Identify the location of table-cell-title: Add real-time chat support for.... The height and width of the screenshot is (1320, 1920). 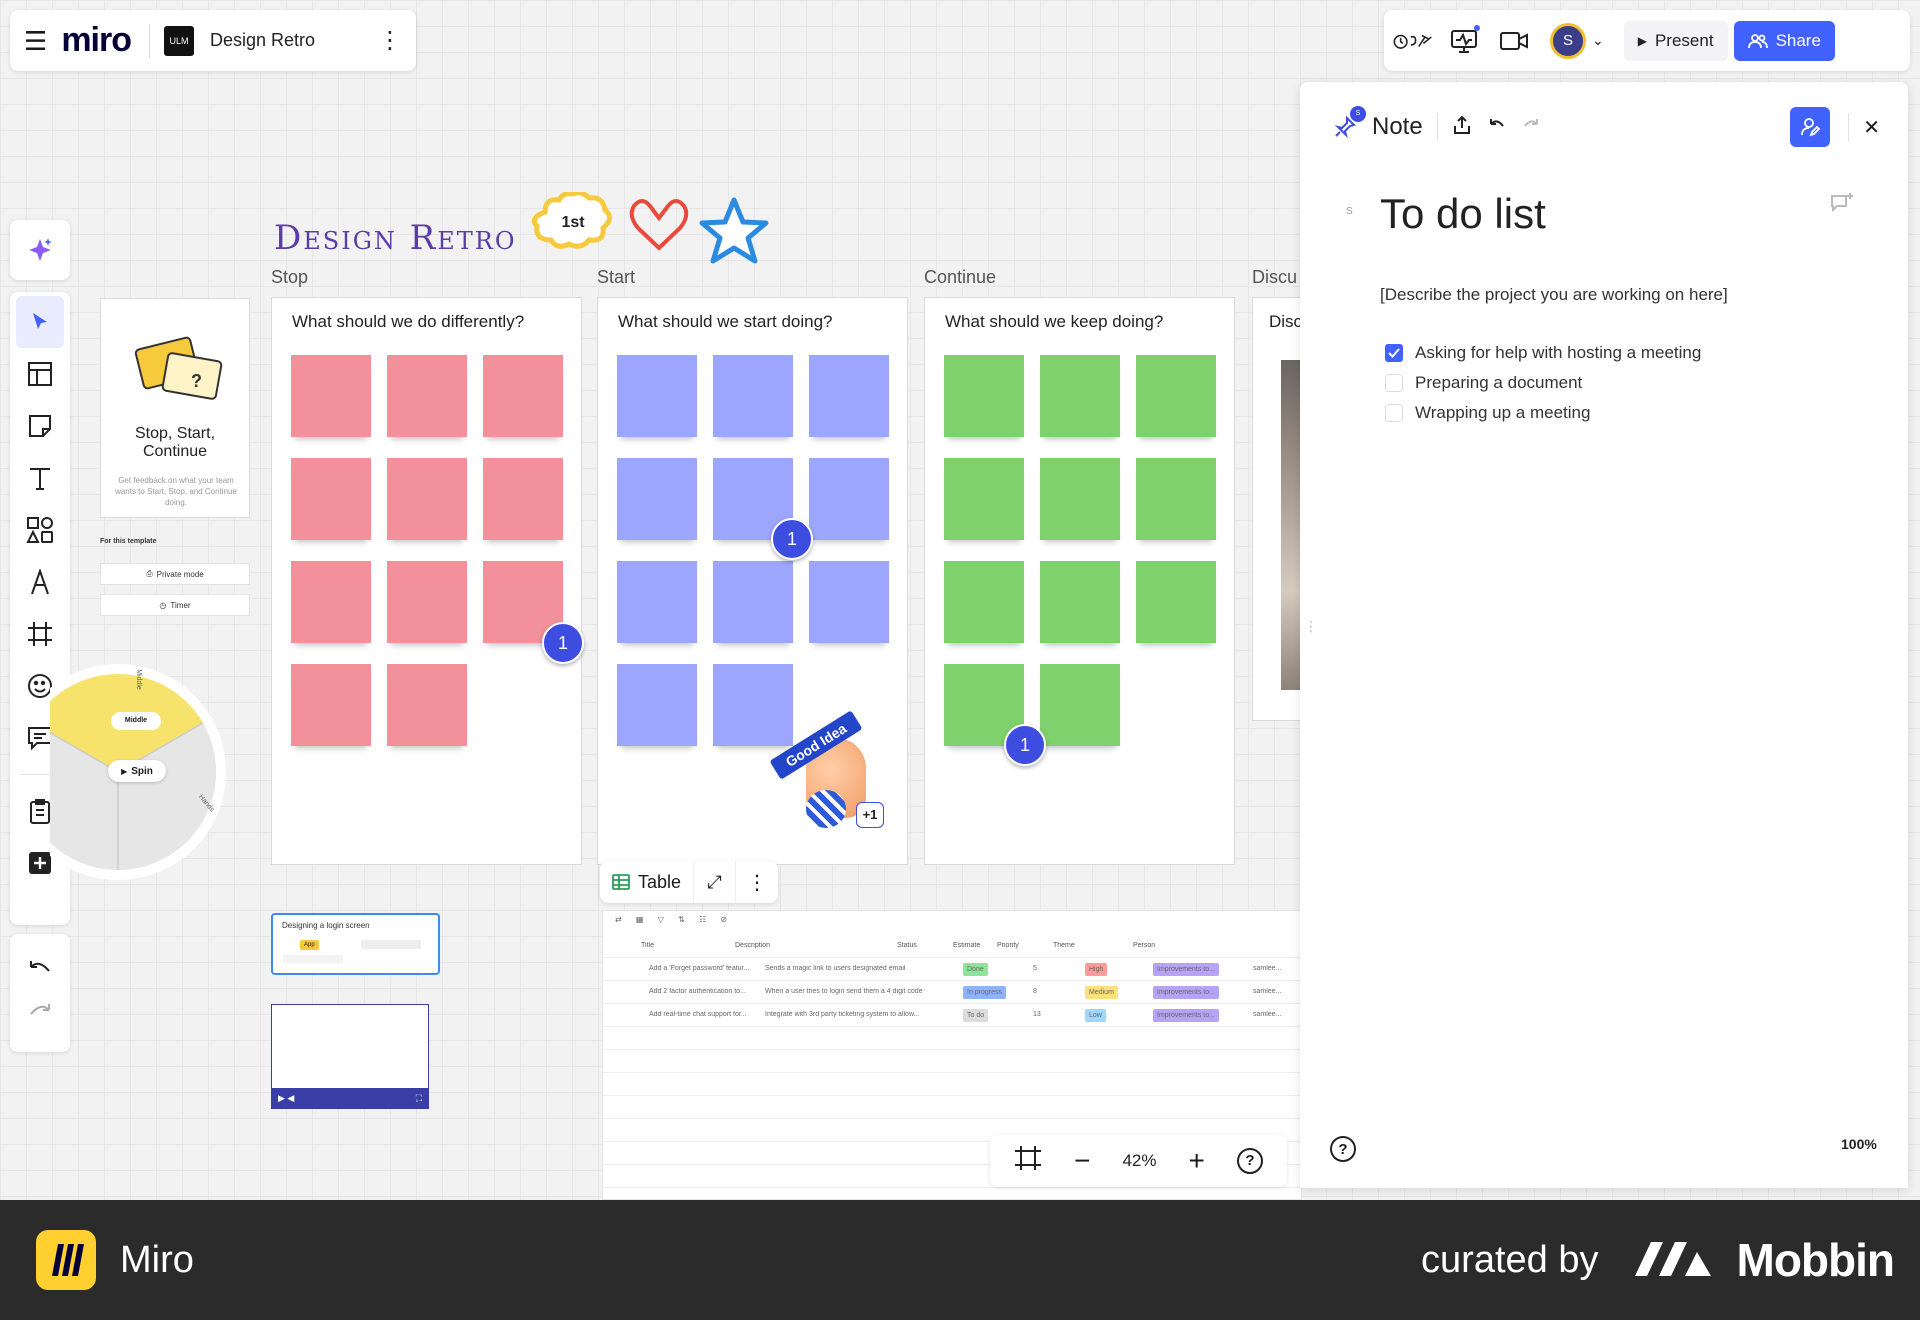
(698, 1014).